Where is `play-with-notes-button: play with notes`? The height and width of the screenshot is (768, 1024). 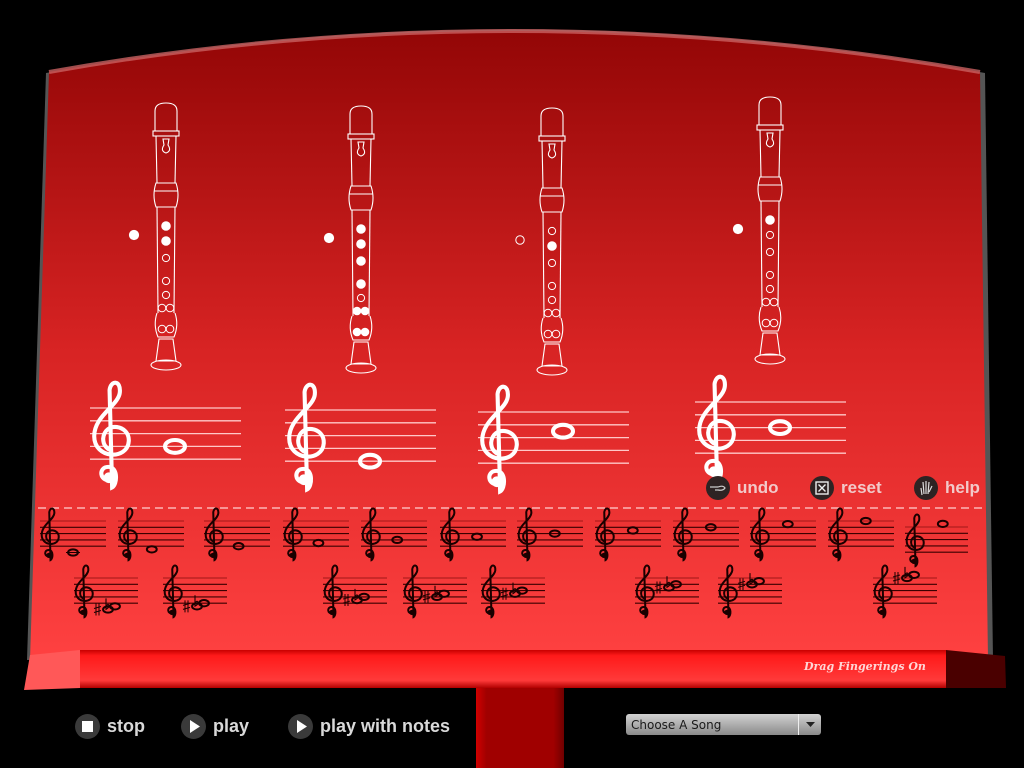 play-with-notes-button: play with notes is located at coordinates (369, 726).